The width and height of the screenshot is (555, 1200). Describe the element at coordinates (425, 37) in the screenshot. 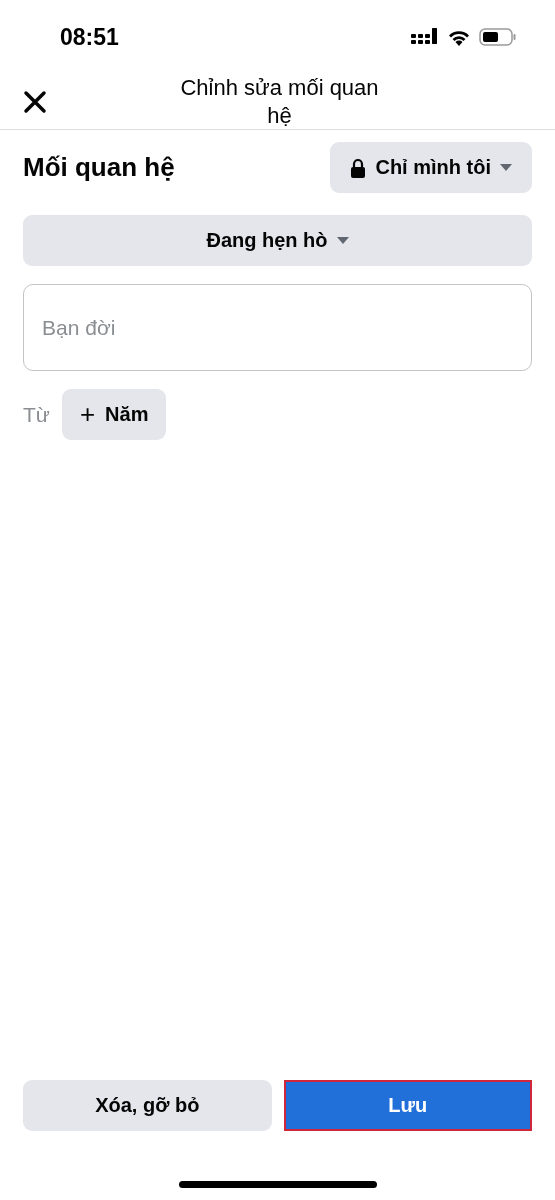

I see `signal-icon` at that location.